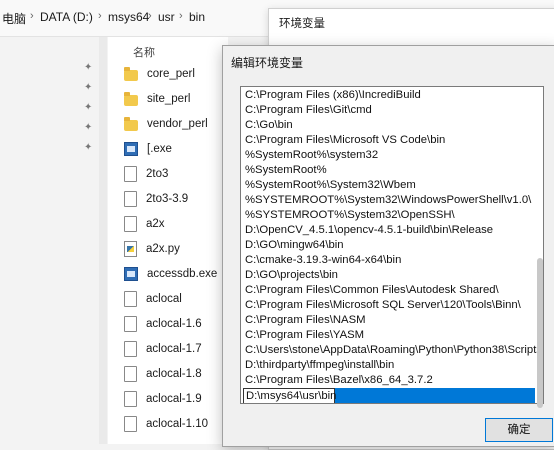 The image size is (554, 450). Describe the element at coordinates (307, 110) in the screenshot. I see `path-list-item: C:\Program Files\Git\cmd` at that location.